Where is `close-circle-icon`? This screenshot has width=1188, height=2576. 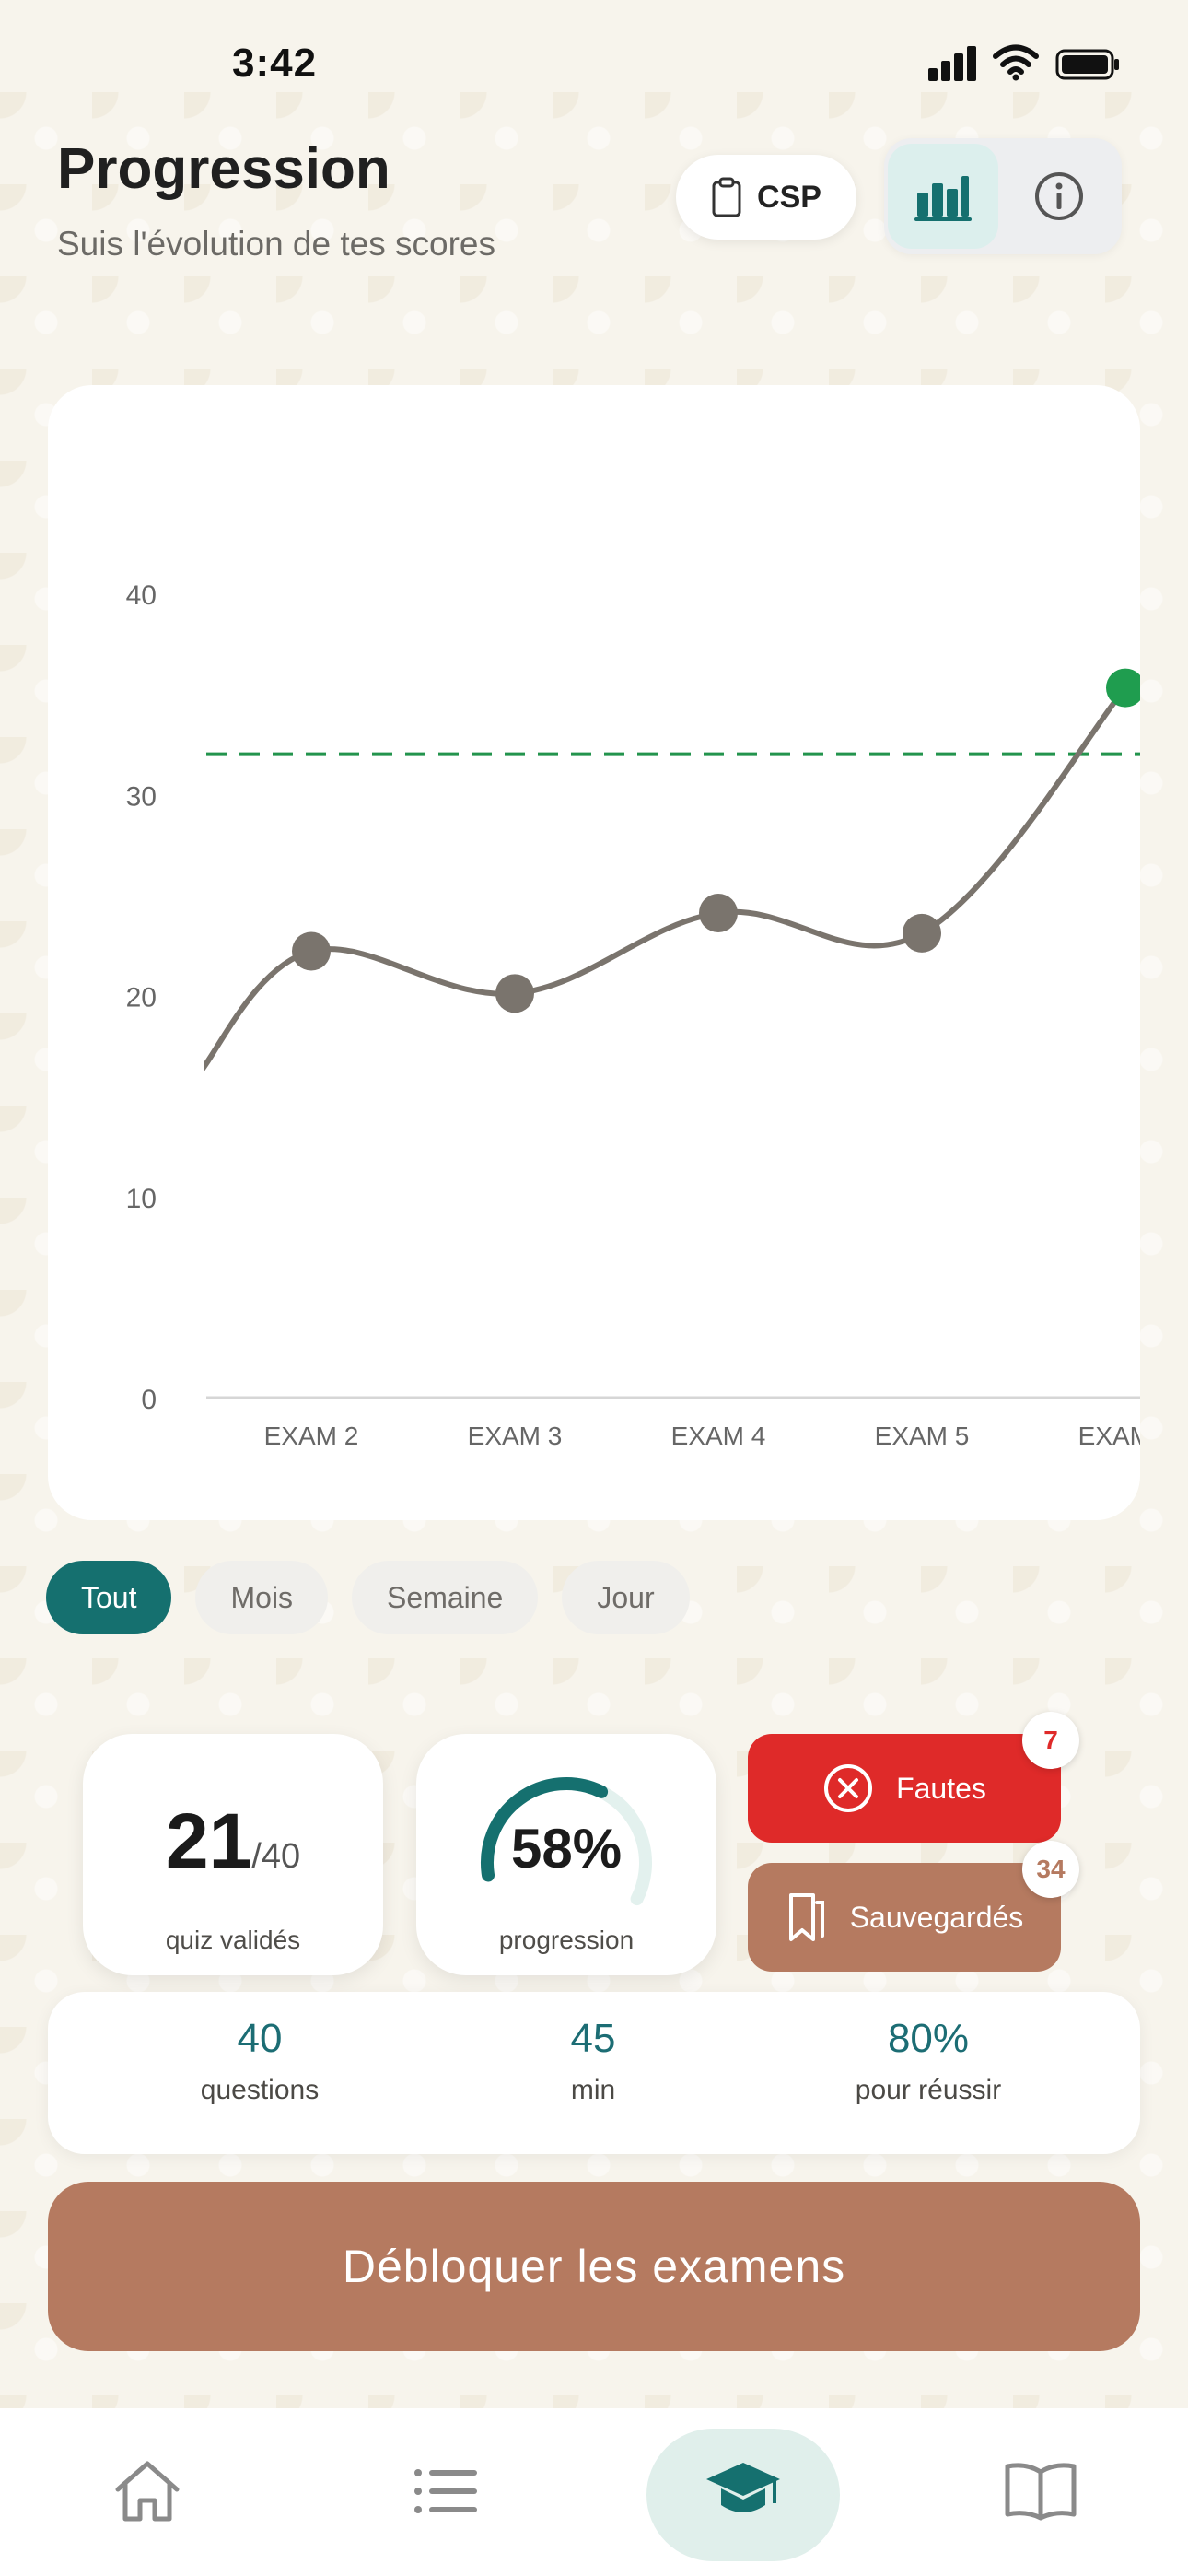 close-circle-icon is located at coordinates (848, 1788).